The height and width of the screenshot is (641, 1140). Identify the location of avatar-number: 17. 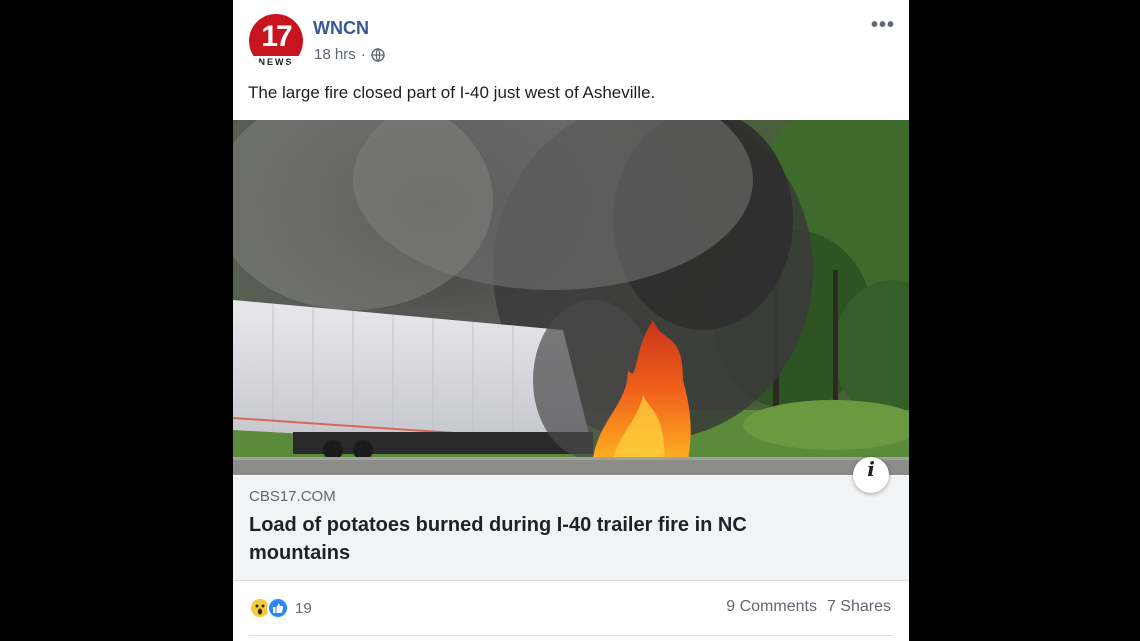
(276, 36).